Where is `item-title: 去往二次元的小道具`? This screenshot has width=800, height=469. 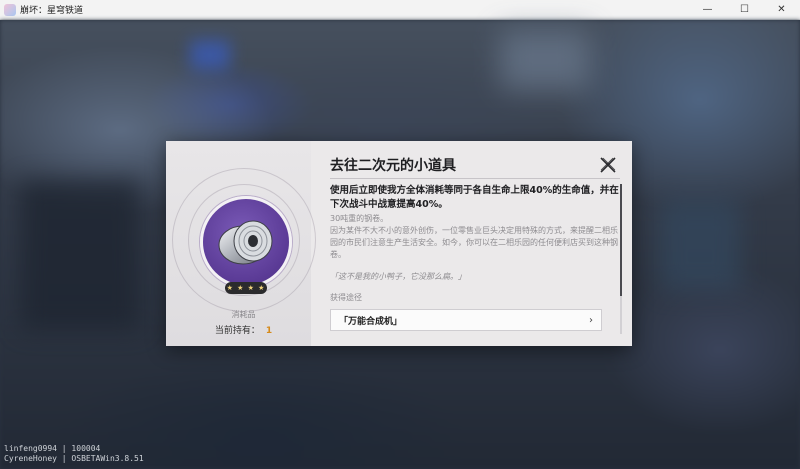
item-title: 去往二次元的小道具 is located at coordinates (393, 166).